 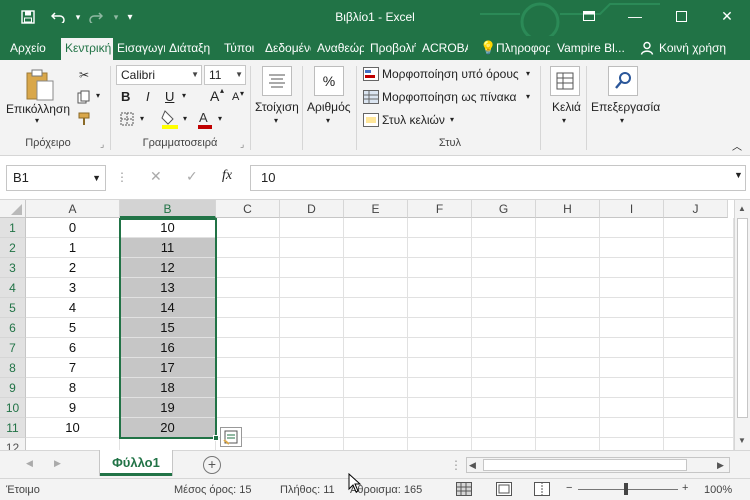 What do you see at coordinates (307, 490) in the screenshot?
I see `count-status: Πλήθος: 11` at bounding box center [307, 490].